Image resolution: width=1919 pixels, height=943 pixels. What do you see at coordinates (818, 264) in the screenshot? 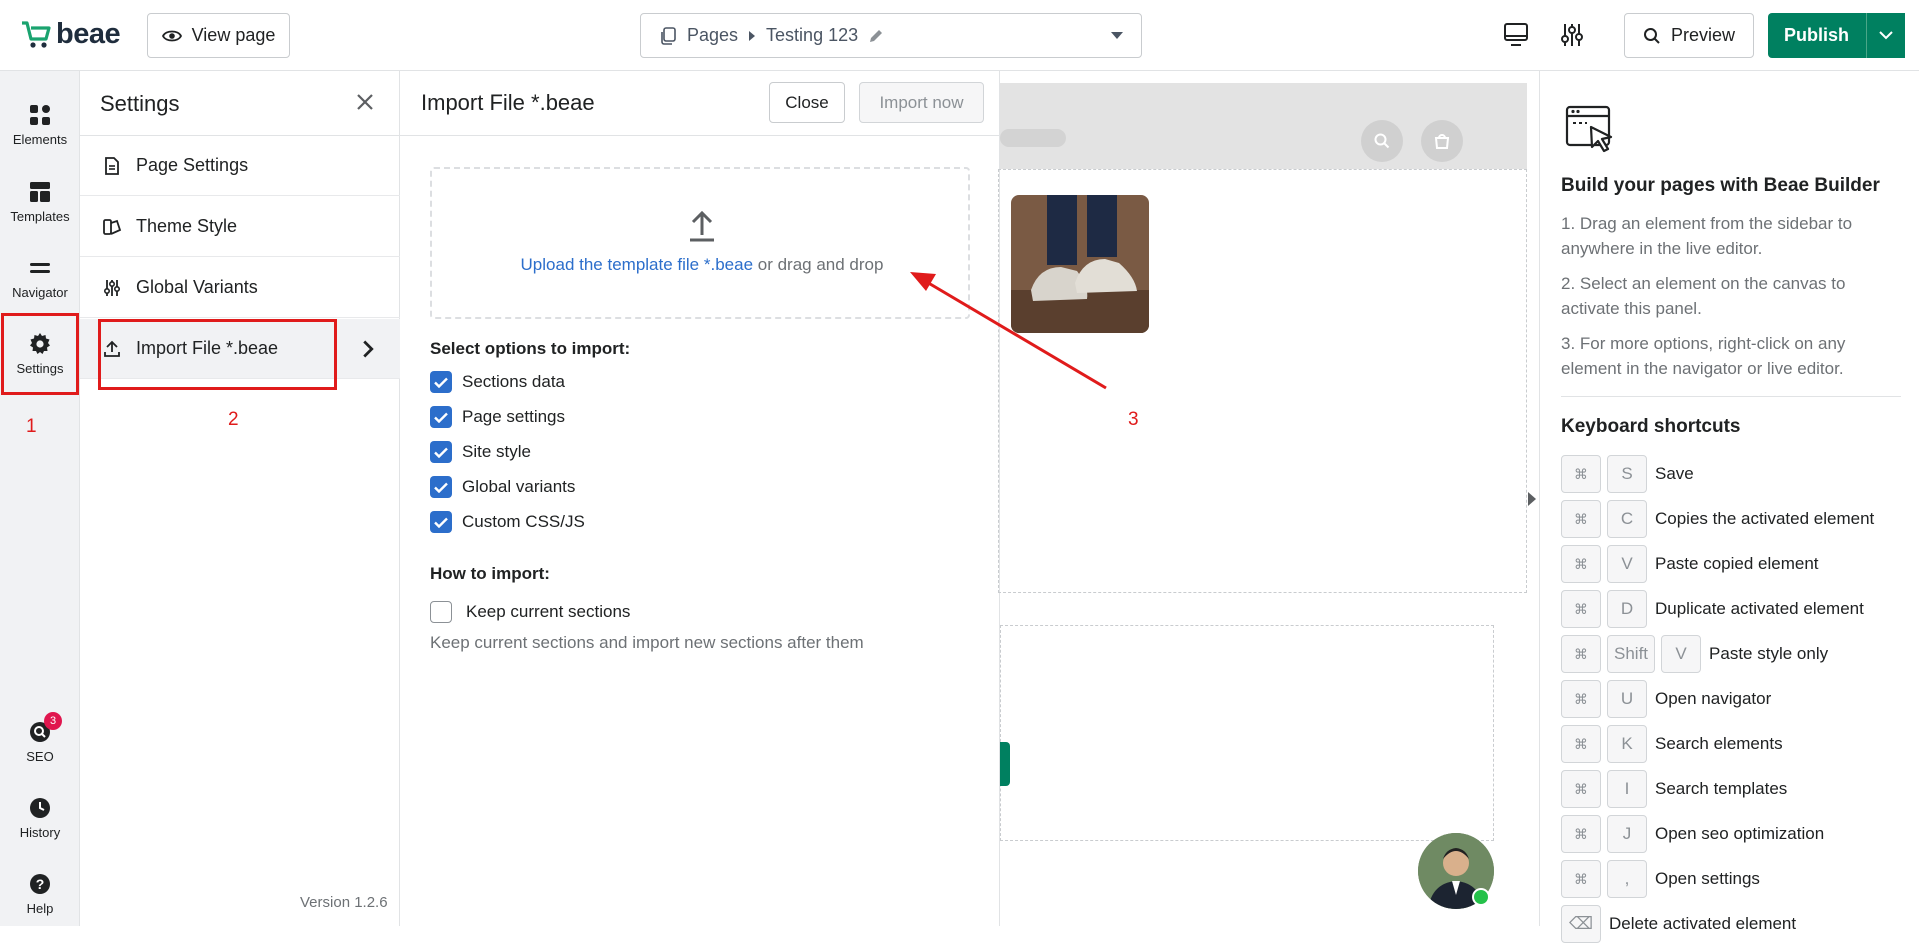
I see `drop-text-rest: or drag and drop` at bounding box center [818, 264].